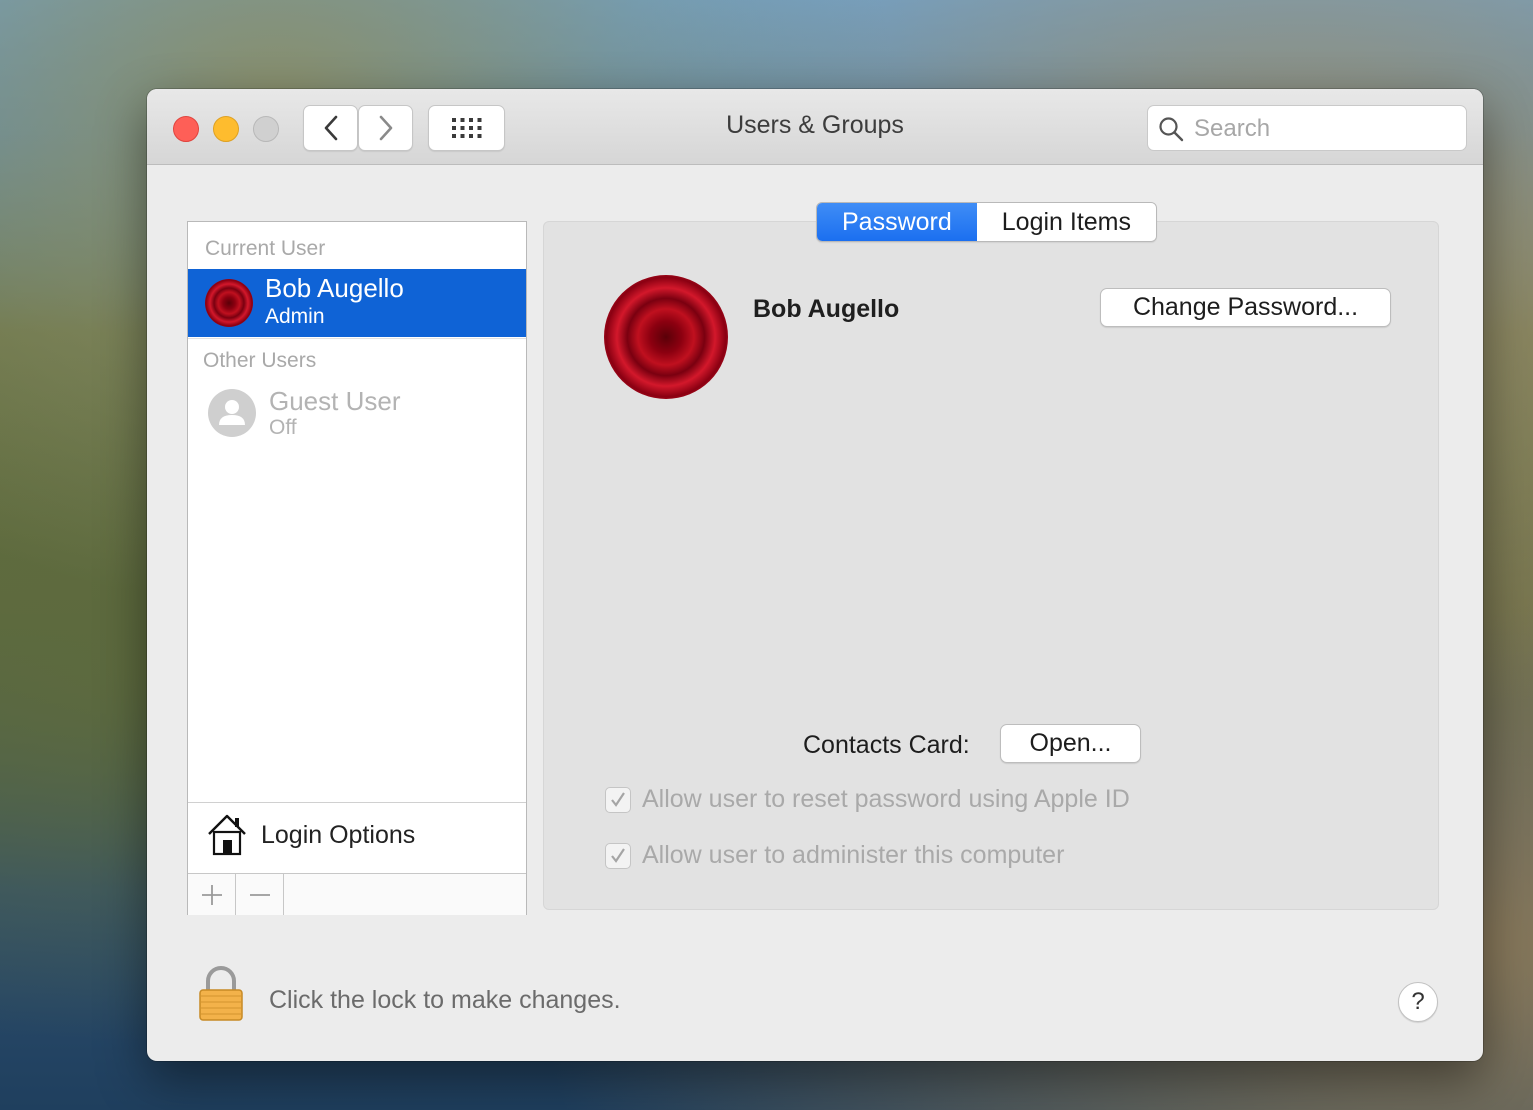  I want to click on title-bar: Users & Groups Search, so click(815, 127).